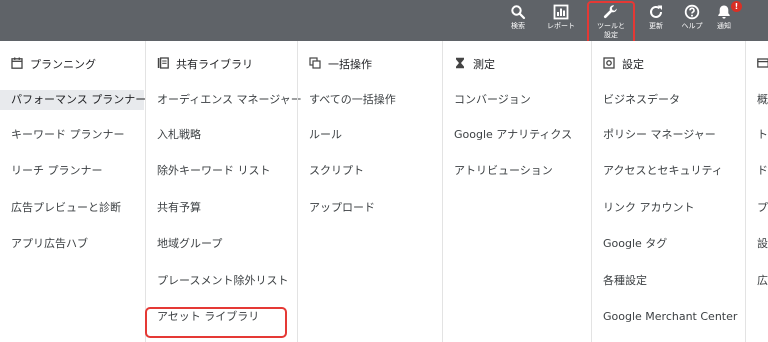  What do you see at coordinates (724, 26) in the screenshot?
I see `toolbar-notifications-label: 通知` at bounding box center [724, 26].